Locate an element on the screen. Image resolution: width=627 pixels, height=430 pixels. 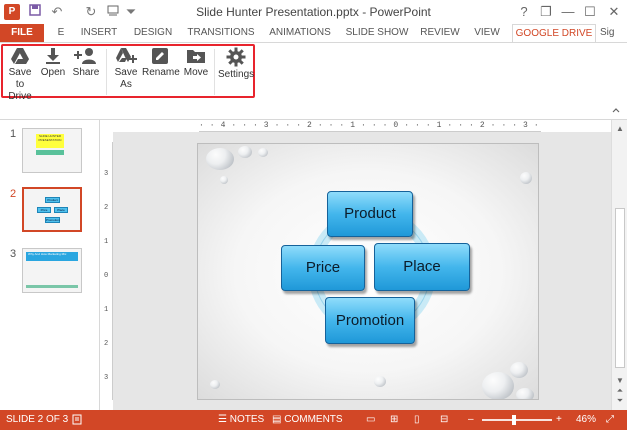
drive-icon is located at coordinates (20, 56).